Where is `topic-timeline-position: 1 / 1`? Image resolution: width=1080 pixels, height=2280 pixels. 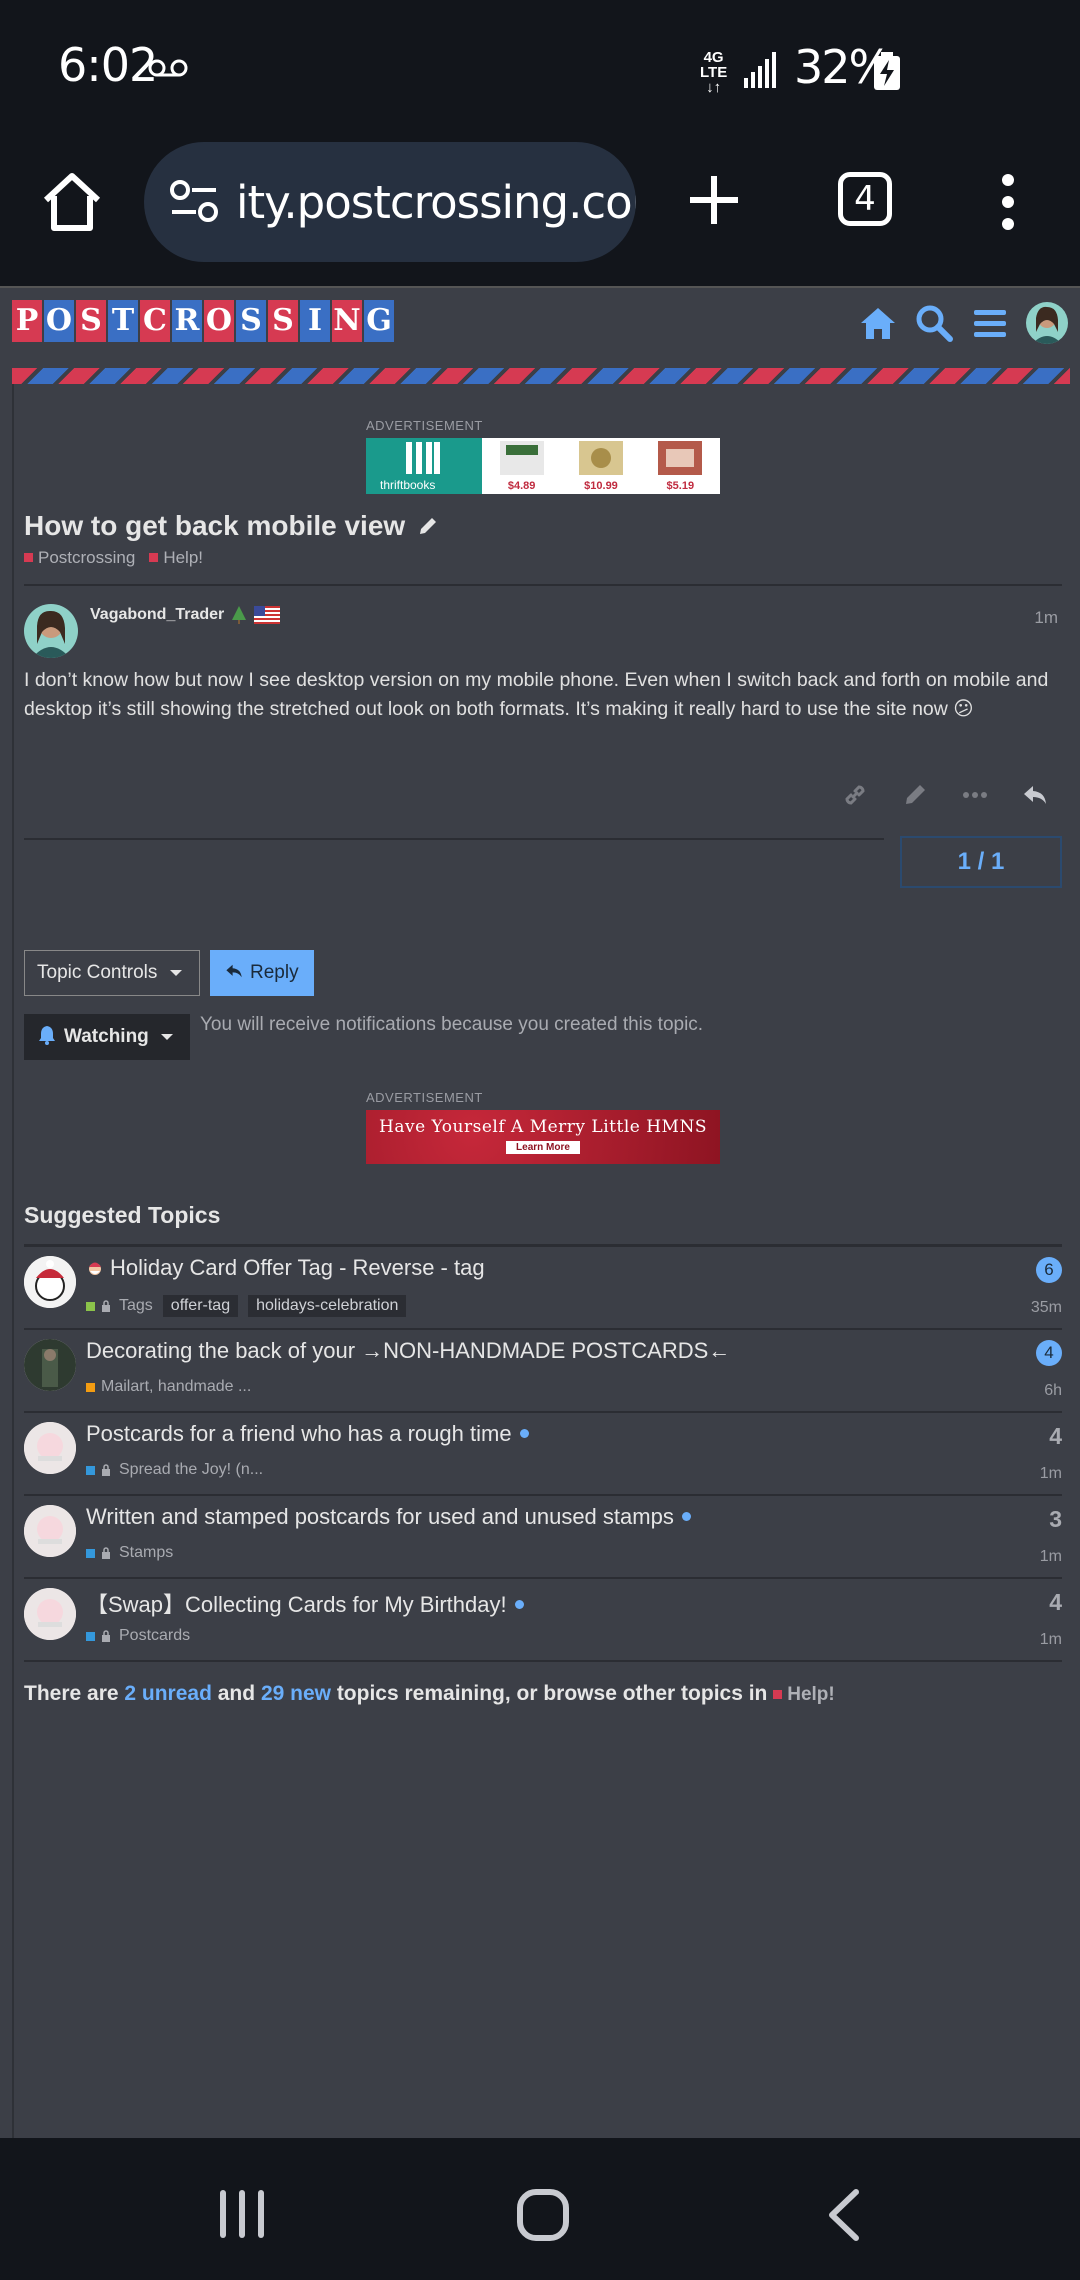
topic-timeline-position: 1 / 1 is located at coordinates (981, 862).